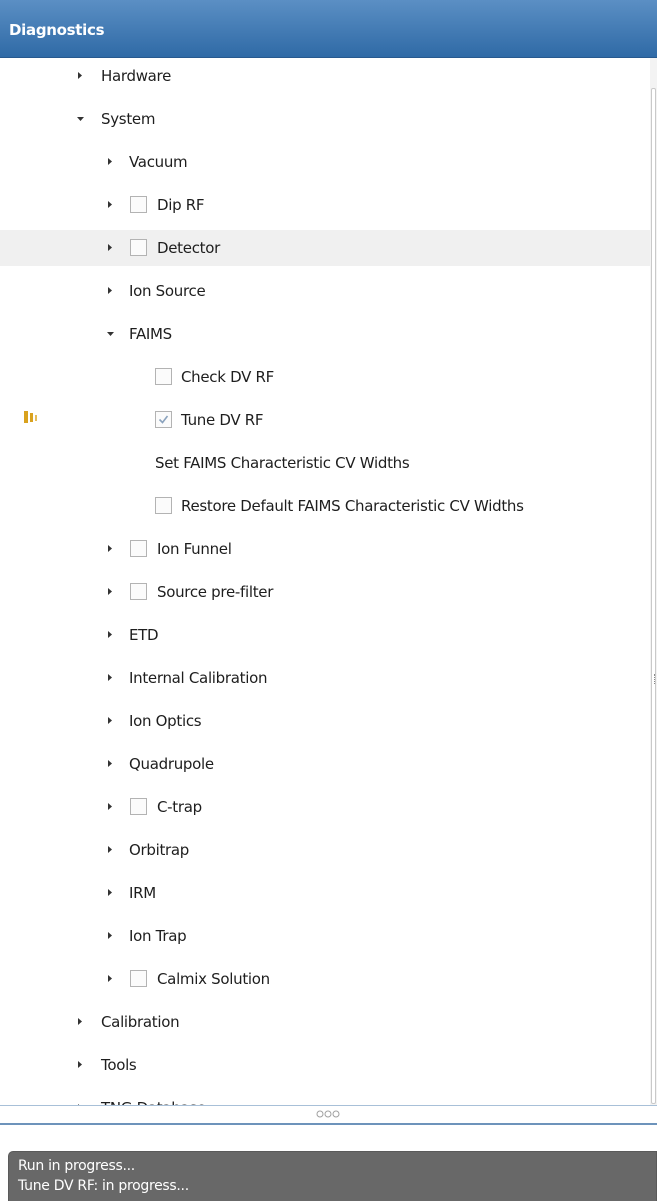 The image size is (657, 1201). I want to click on tree-item-label: Detector, so click(188, 248).